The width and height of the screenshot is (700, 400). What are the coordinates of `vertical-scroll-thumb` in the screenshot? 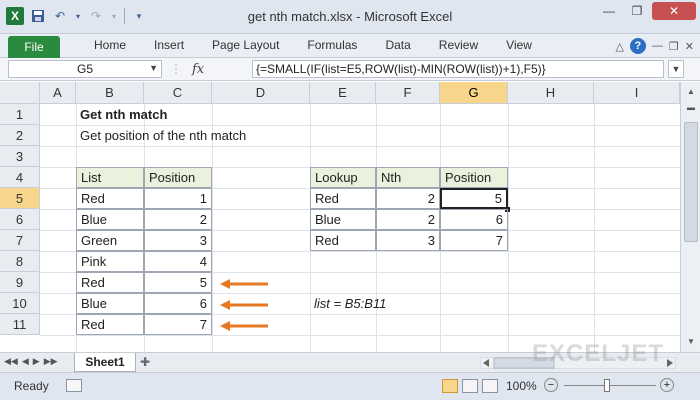 It's located at (691, 182).